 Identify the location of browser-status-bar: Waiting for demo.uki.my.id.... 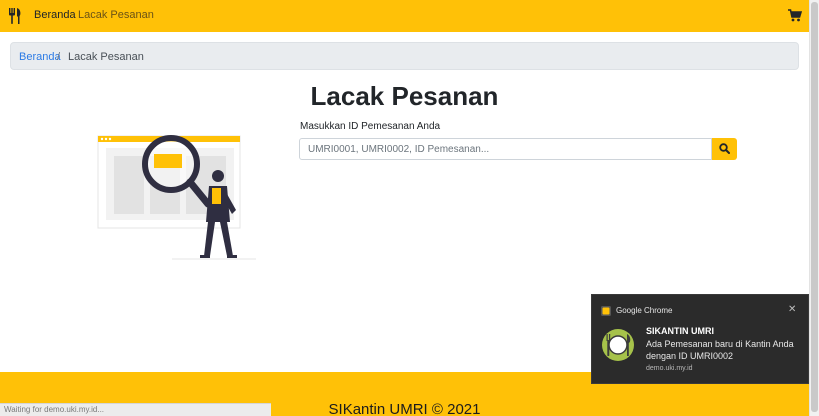
(135, 409).